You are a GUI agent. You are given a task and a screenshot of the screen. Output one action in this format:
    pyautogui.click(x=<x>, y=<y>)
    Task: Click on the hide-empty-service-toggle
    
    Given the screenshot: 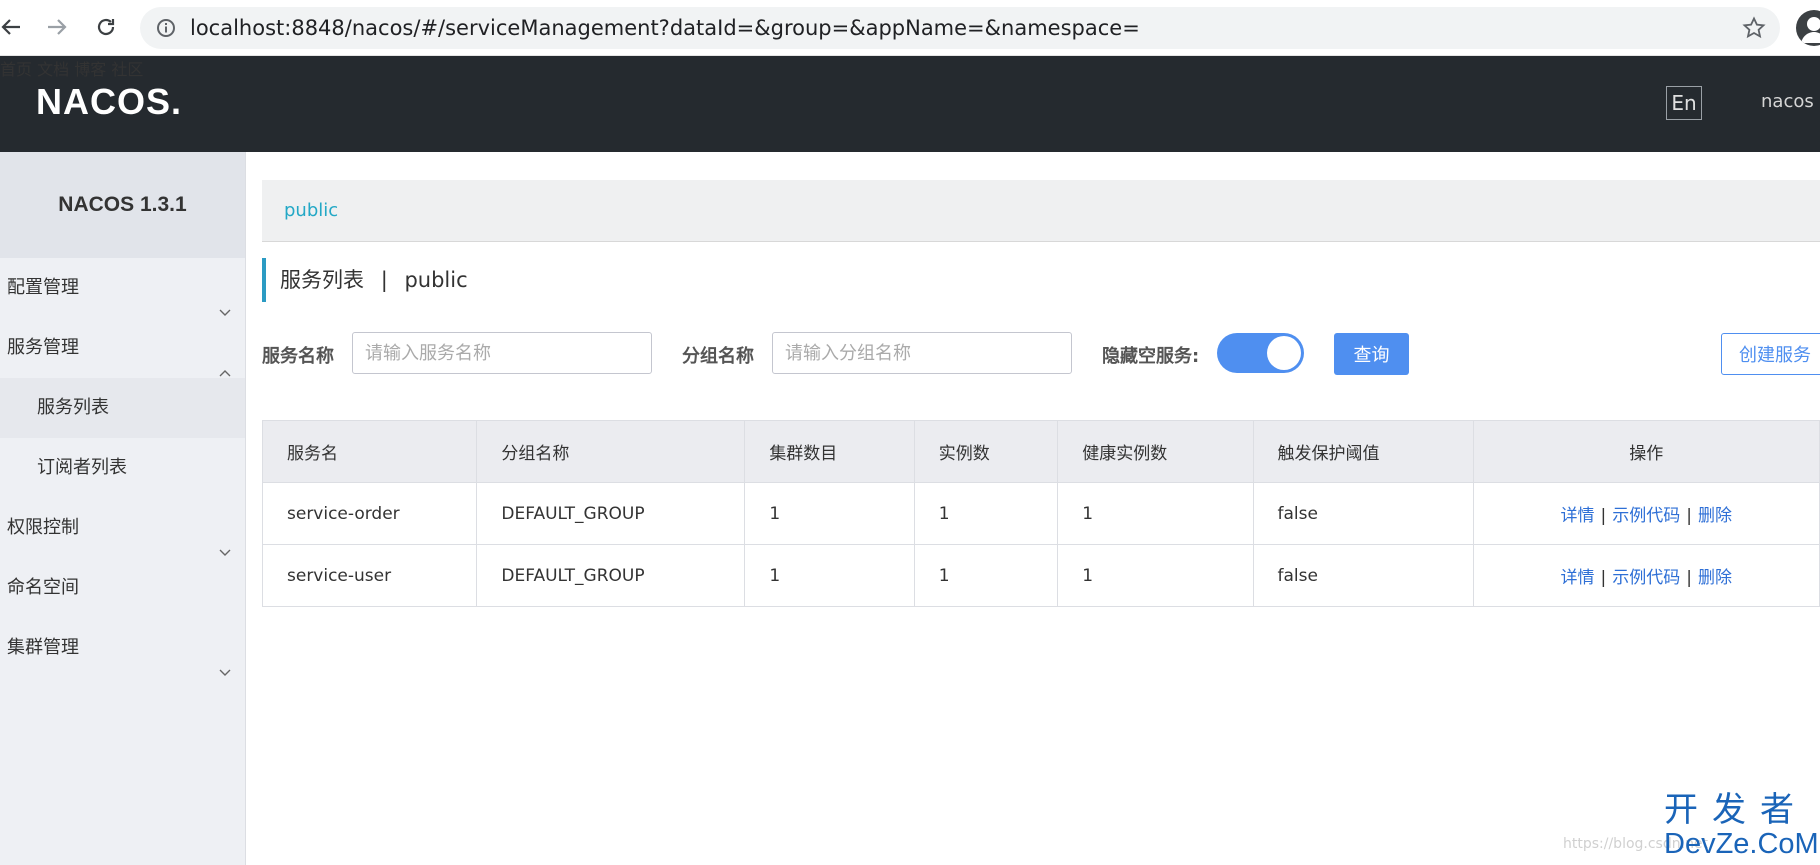 What is the action you would take?
    pyautogui.click(x=1260, y=353)
    